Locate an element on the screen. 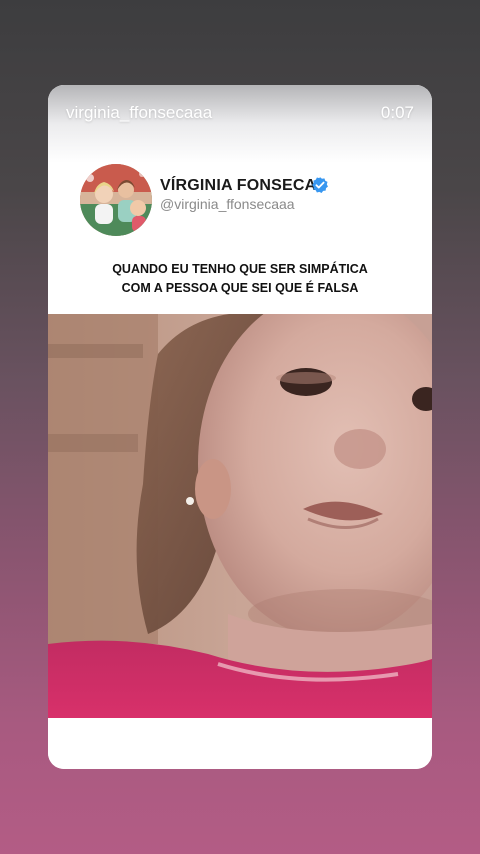 The width and height of the screenshot is (480, 854). story-header: virginia_ffonsecaaa 0:07 is located at coordinates (240, 124).